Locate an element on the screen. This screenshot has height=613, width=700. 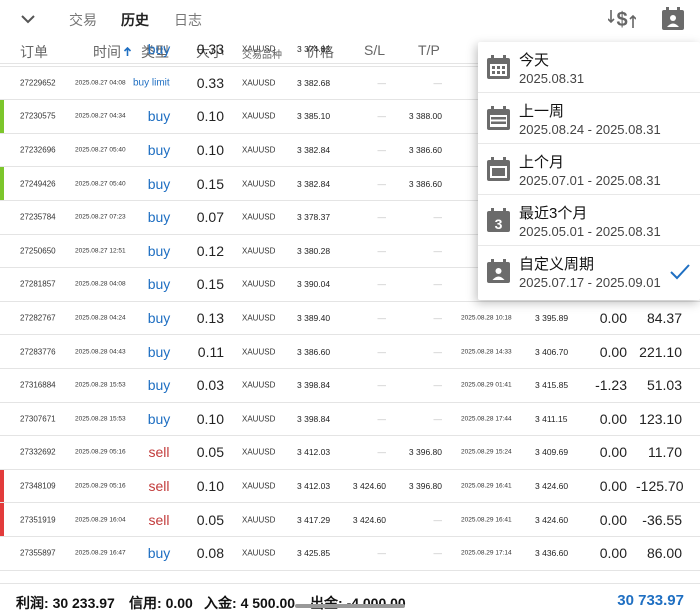
order-id: 27332692 is located at coordinates (38, 452).